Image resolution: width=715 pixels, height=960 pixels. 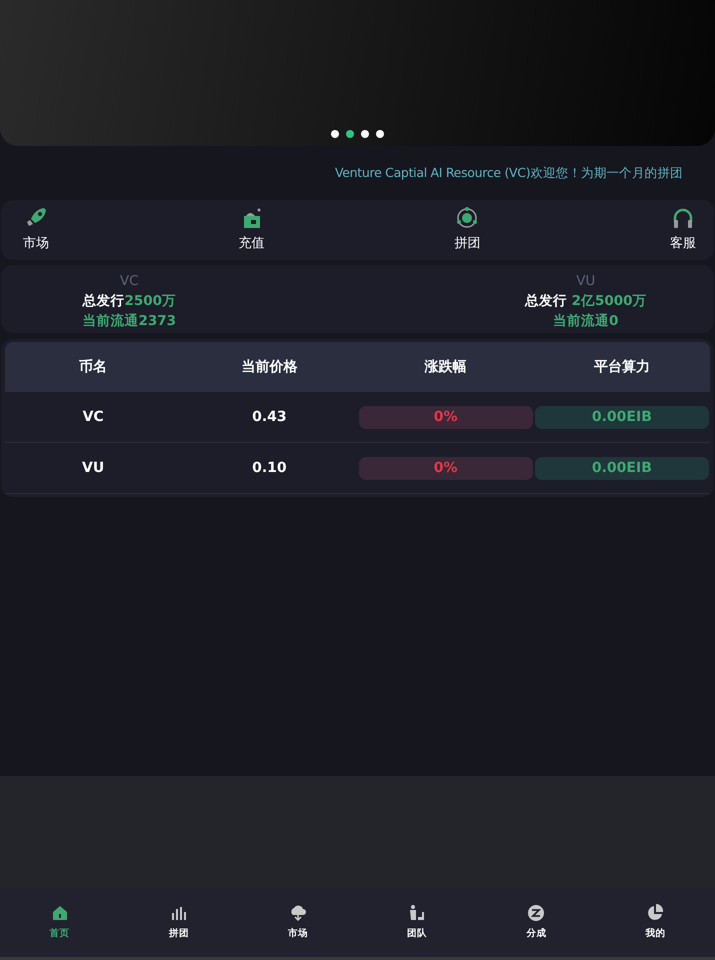 I want to click on quick-menu-item: 拼团, so click(x=467, y=230).